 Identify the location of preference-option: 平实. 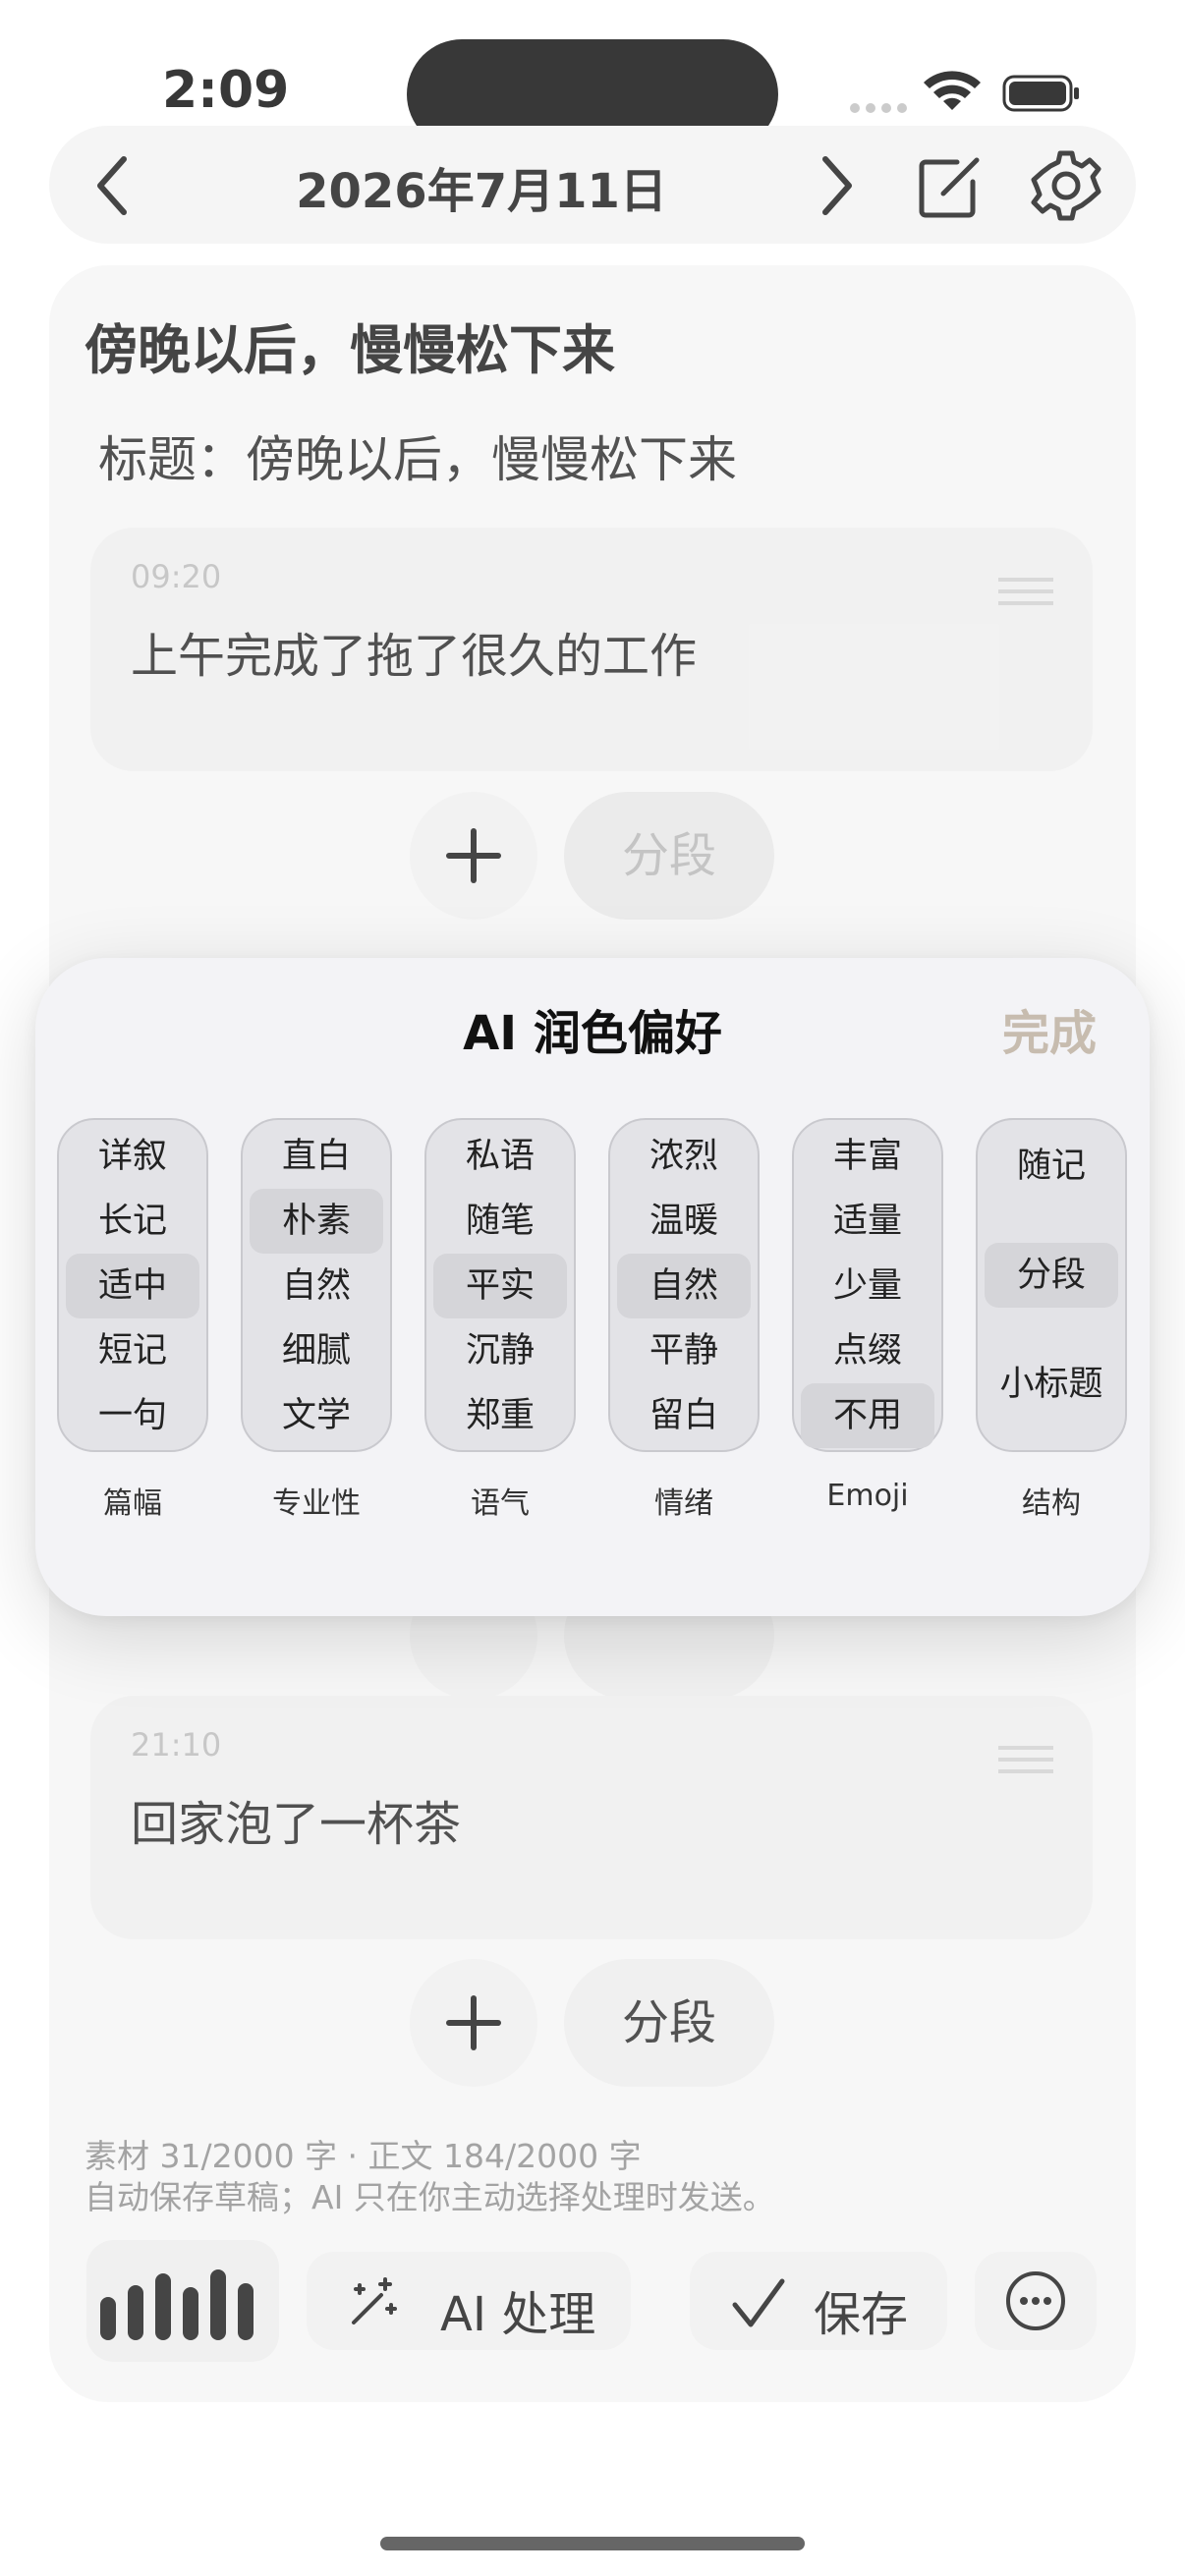
(500, 1286).